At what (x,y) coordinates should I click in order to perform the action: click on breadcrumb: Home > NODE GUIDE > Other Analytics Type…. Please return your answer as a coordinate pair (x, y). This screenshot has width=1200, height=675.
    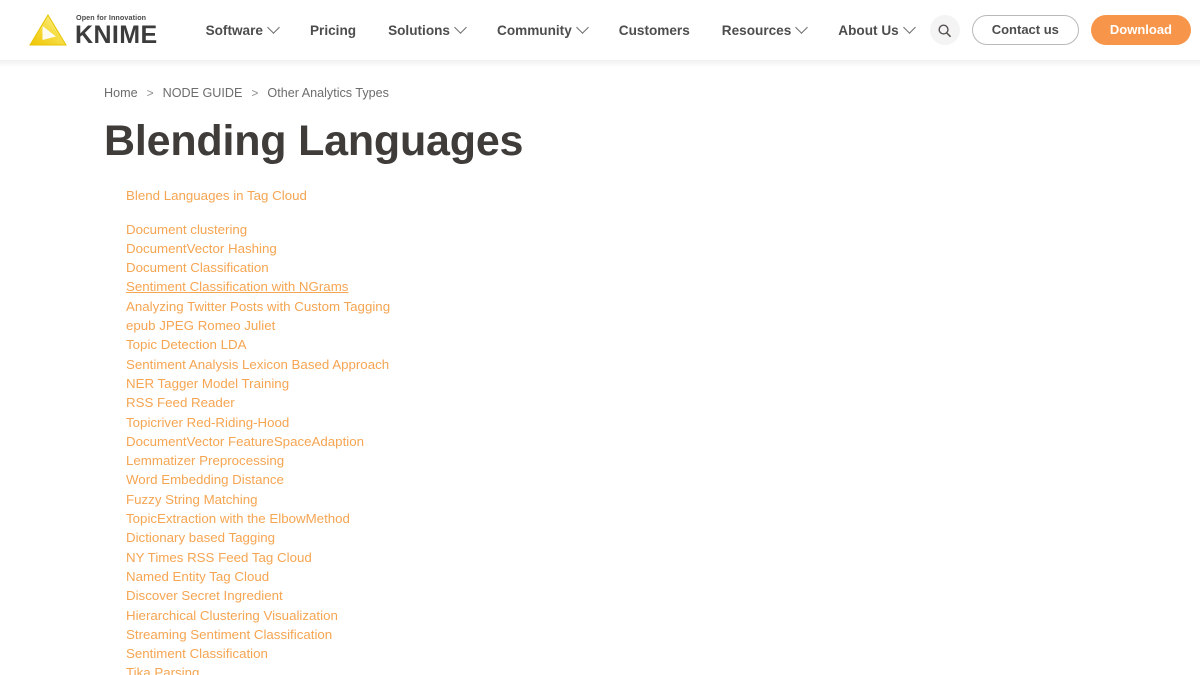
    Looking at the image, I should click on (652, 93).